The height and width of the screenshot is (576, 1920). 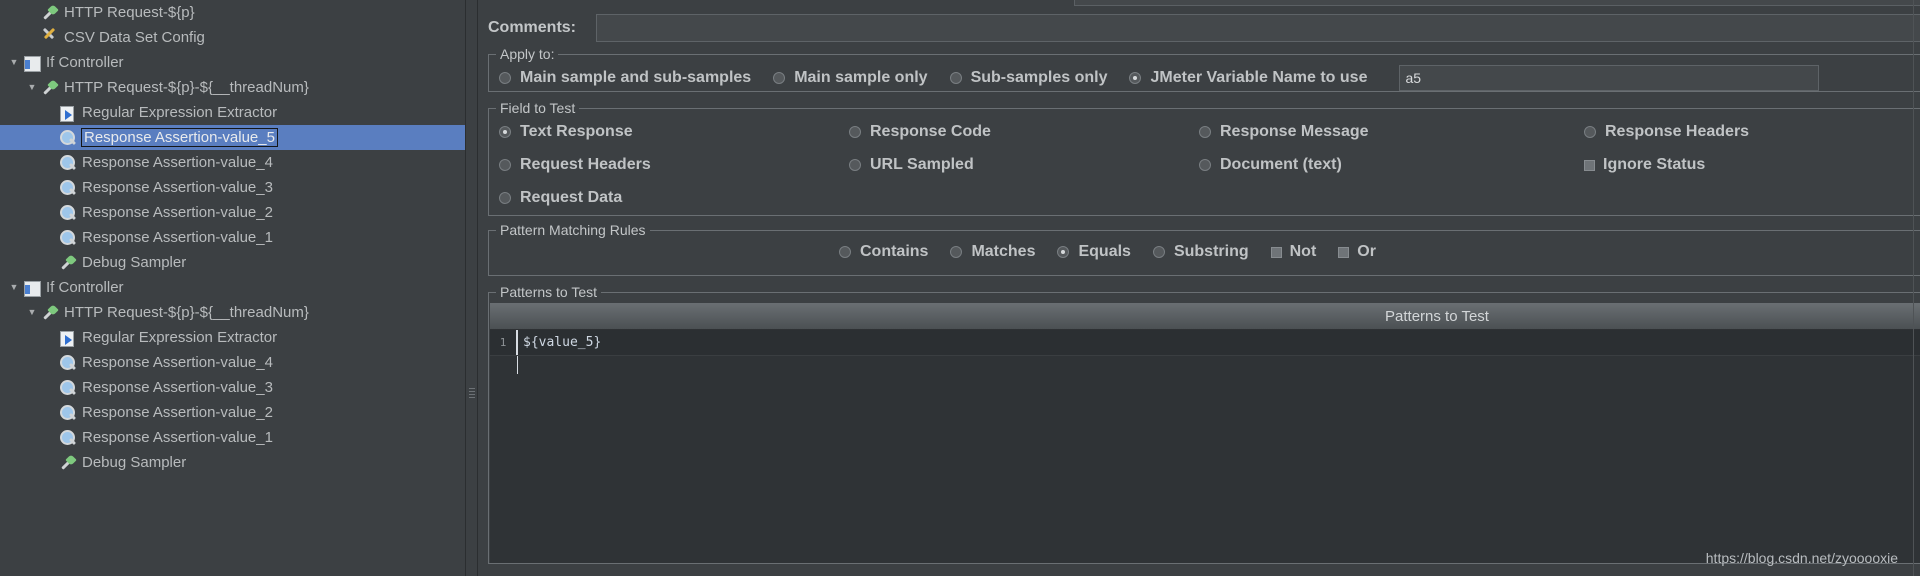 I want to click on field-to-test-option: Request Data, so click(x=674, y=198).